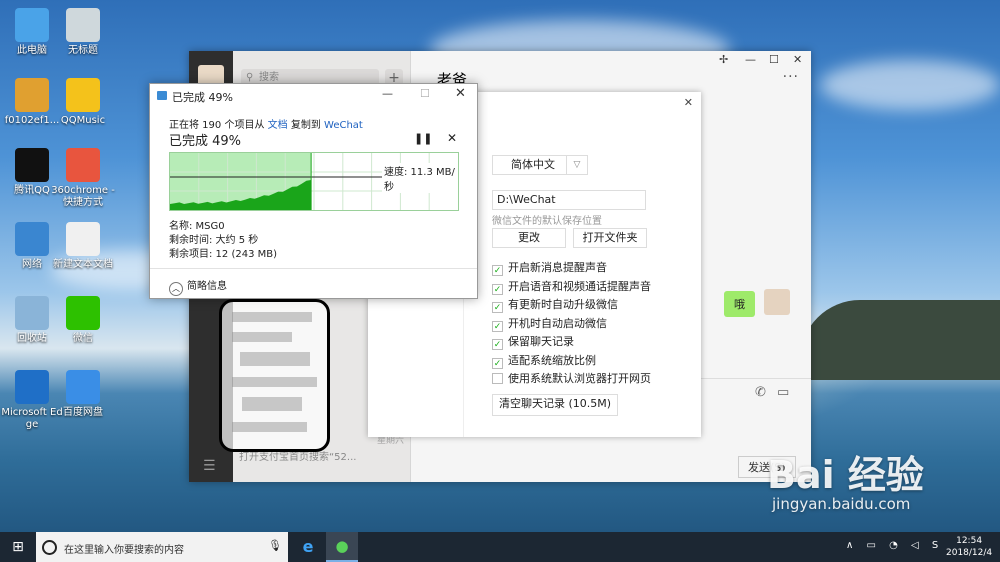  What do you see at coordinates (497, 378) in the screenshot?
I see `checkbox-unchecked` at bounding box center [497, 378].